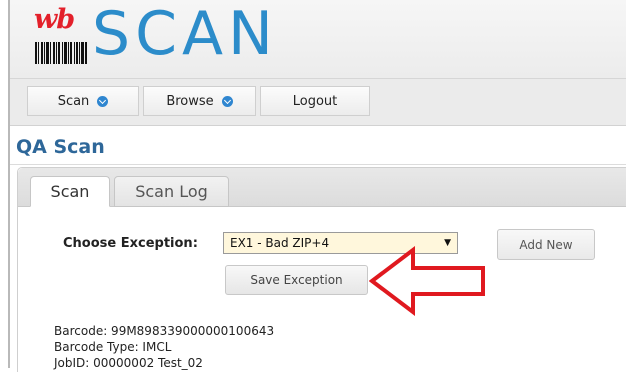  I want to click on page-title: QA Scan, so click(60, 147).